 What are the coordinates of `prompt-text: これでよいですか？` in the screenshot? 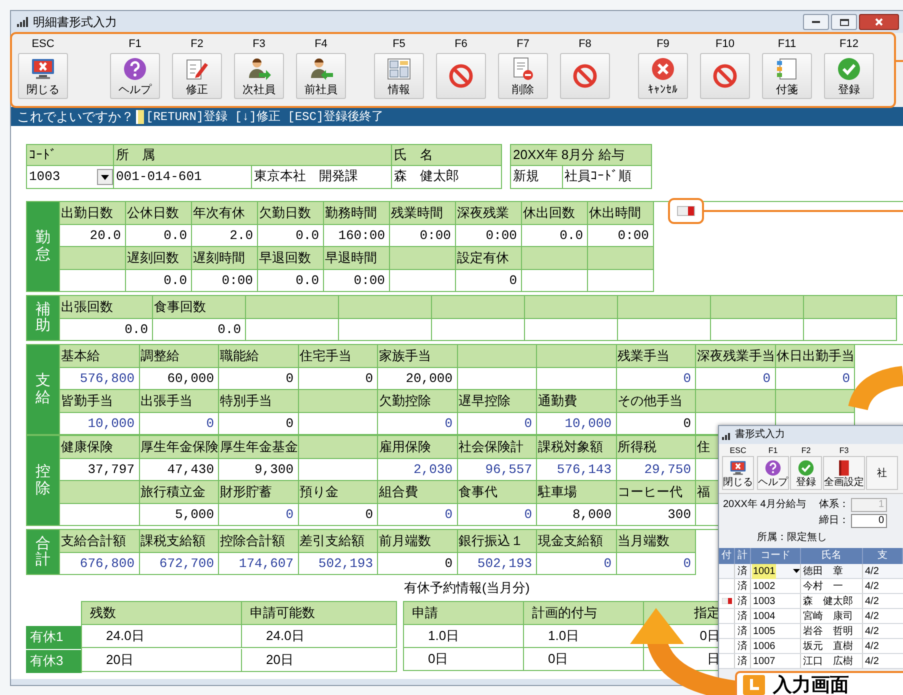 It's located at (75, 117).